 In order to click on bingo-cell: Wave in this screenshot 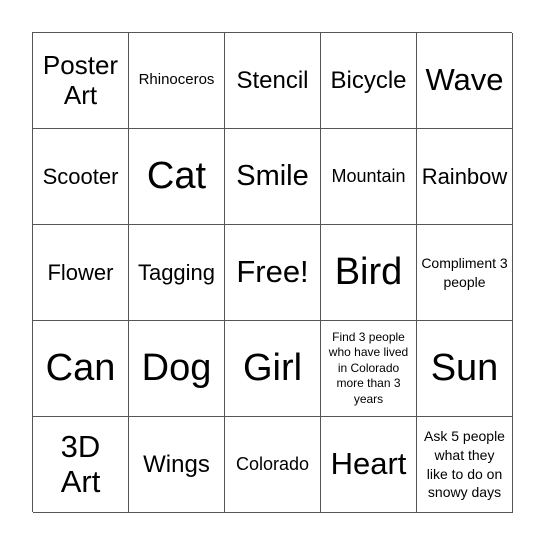, I will do `click(465, 81)`.